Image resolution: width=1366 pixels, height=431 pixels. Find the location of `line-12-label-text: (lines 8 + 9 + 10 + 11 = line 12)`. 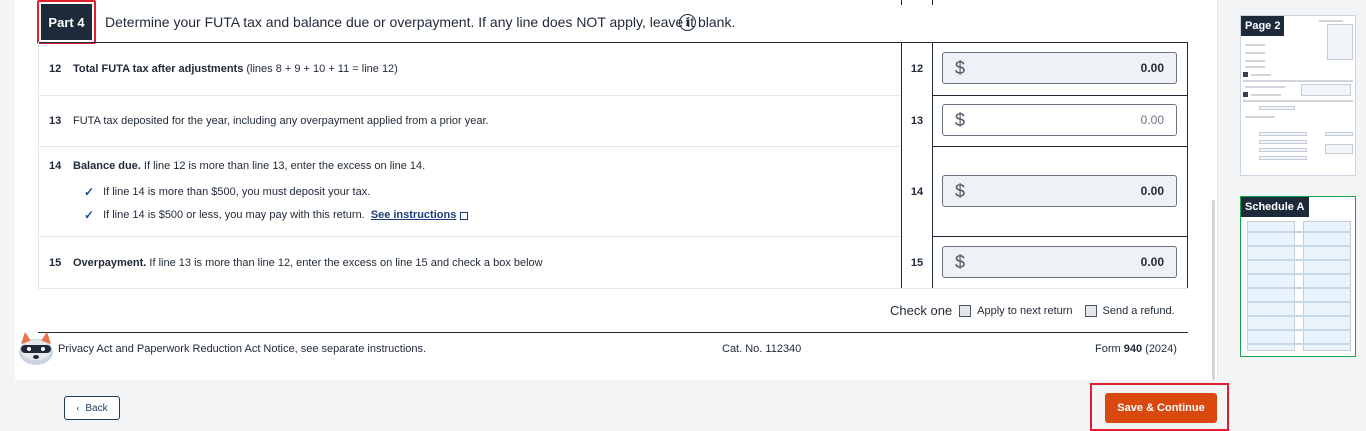

line-12-label-text: (lines 8 + 9 + 10 + 11 = line 12) is located at coordinates (320, 69).